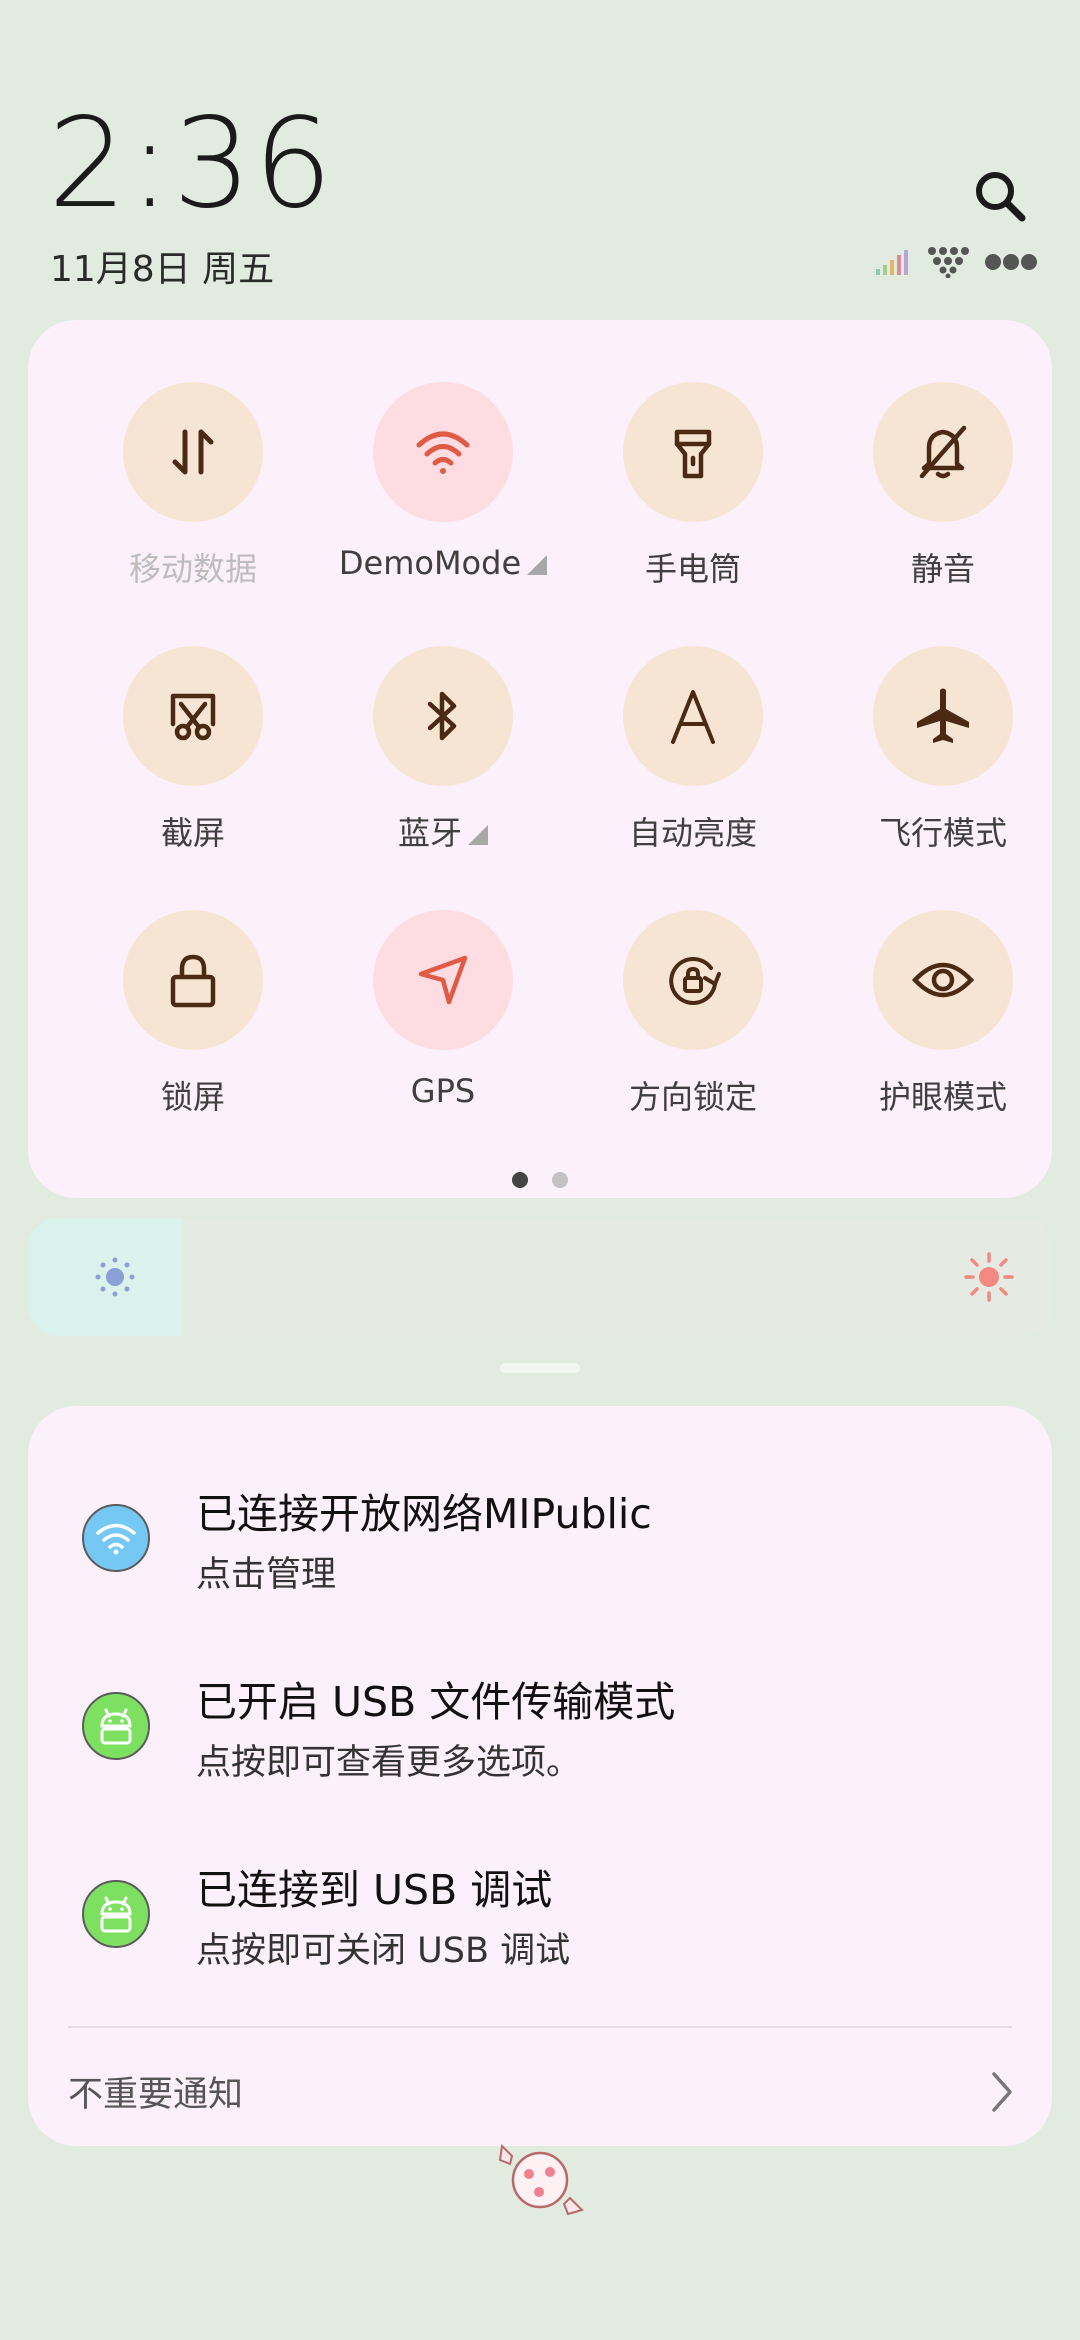  I want to click on notification-wifi: 已连接开放网络MIPublic 点击管理, so click(540, 1548).